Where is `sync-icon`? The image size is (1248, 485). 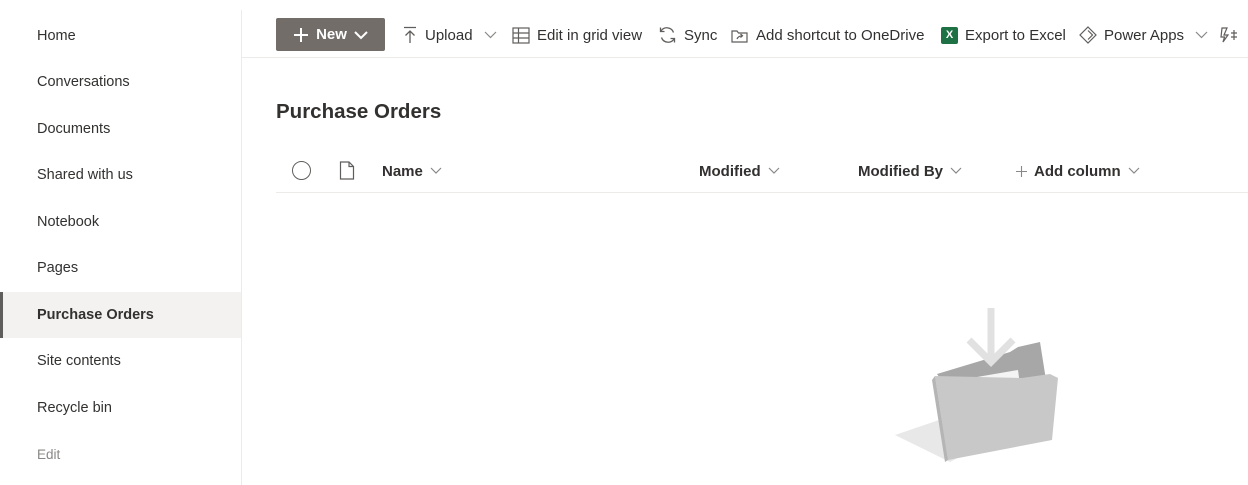 sync-icon is located at coordinates (667, 35).